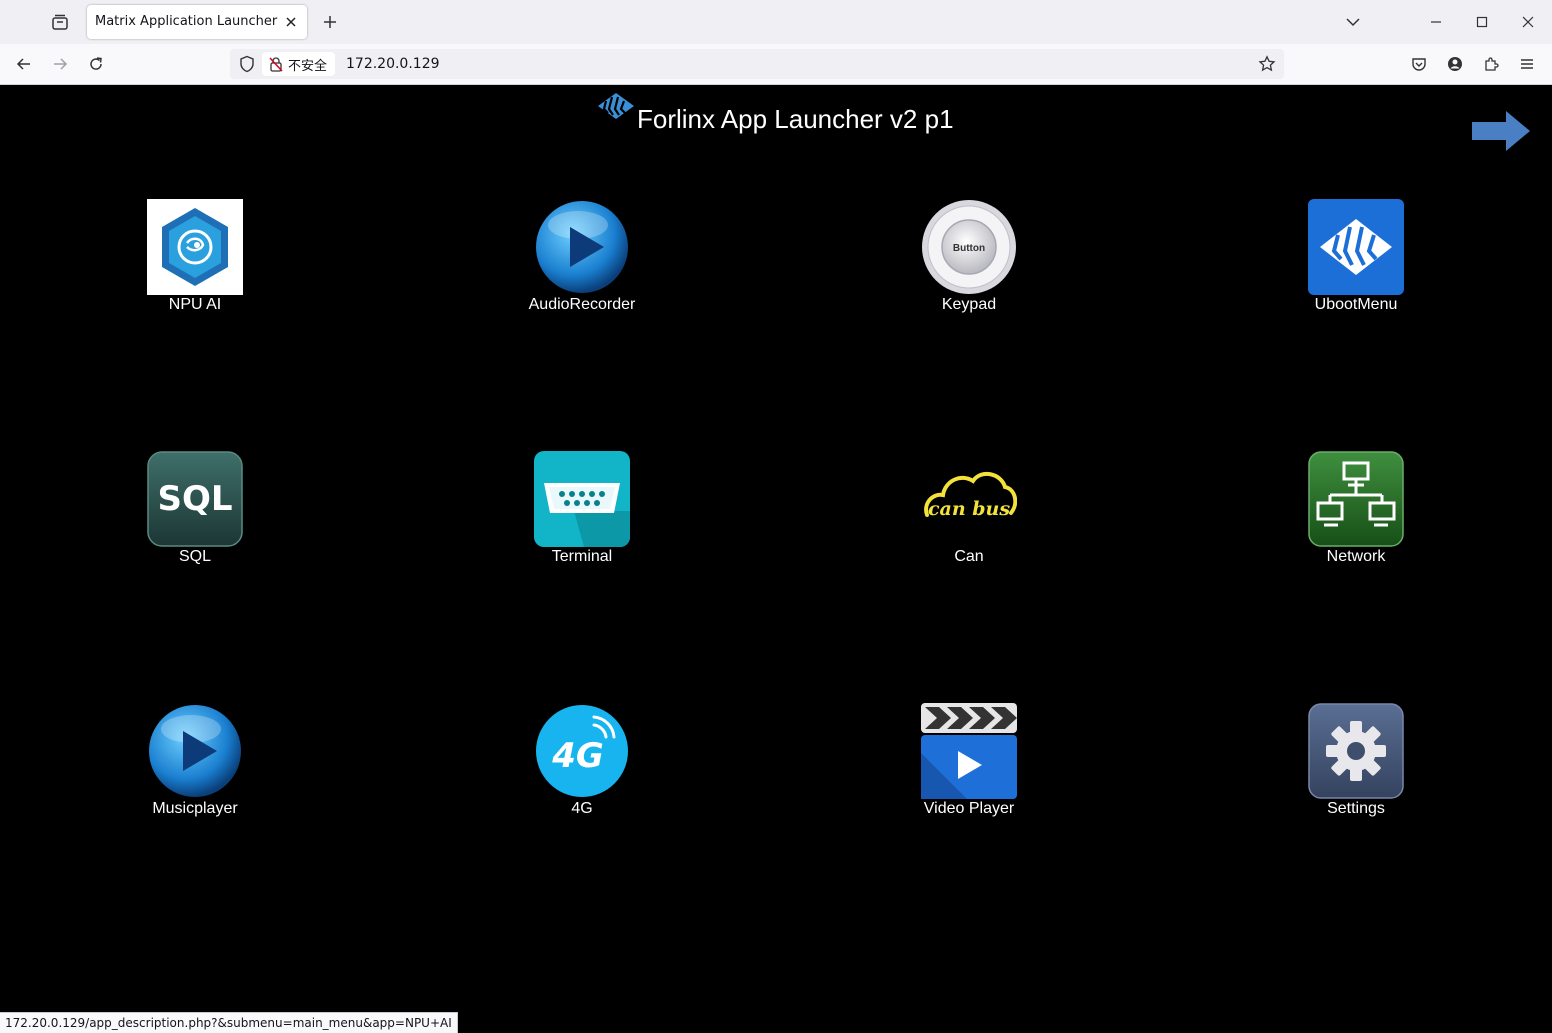 This screenshot has height=1033, width=1552. I want to click on reload-icon, so click(96, 64).